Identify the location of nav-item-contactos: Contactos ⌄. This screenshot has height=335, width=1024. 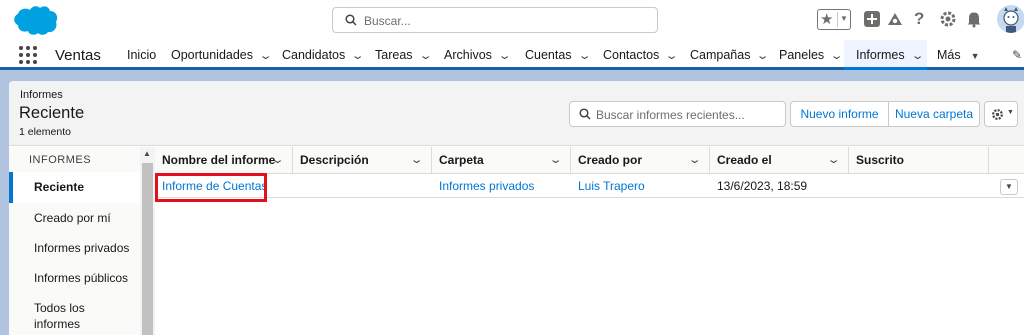
(641, 55).